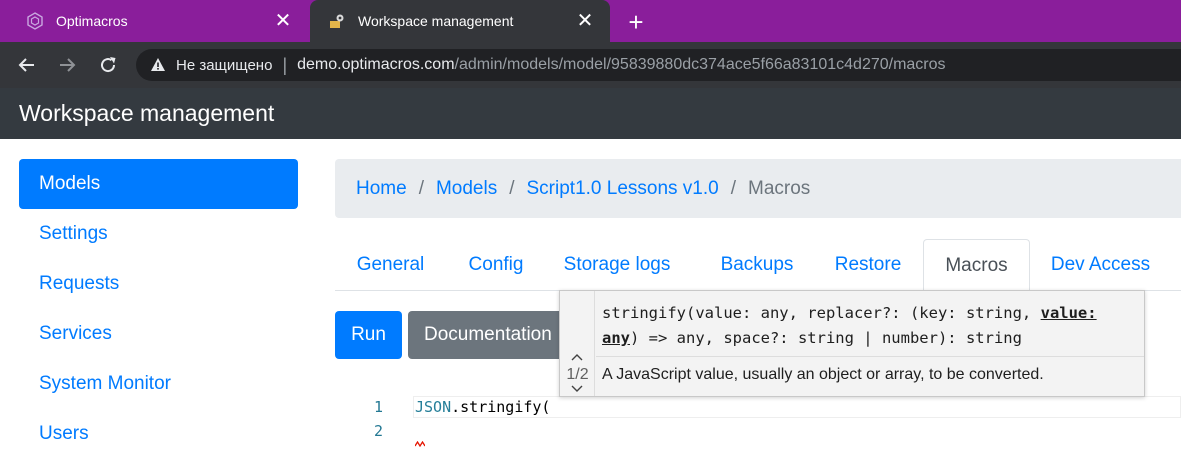 This screenshot has height=465, width=1181. What do you see at coordinates (378, 407) in the screenshot?
I see `line-number: 1` at bounding box center [378, 407].